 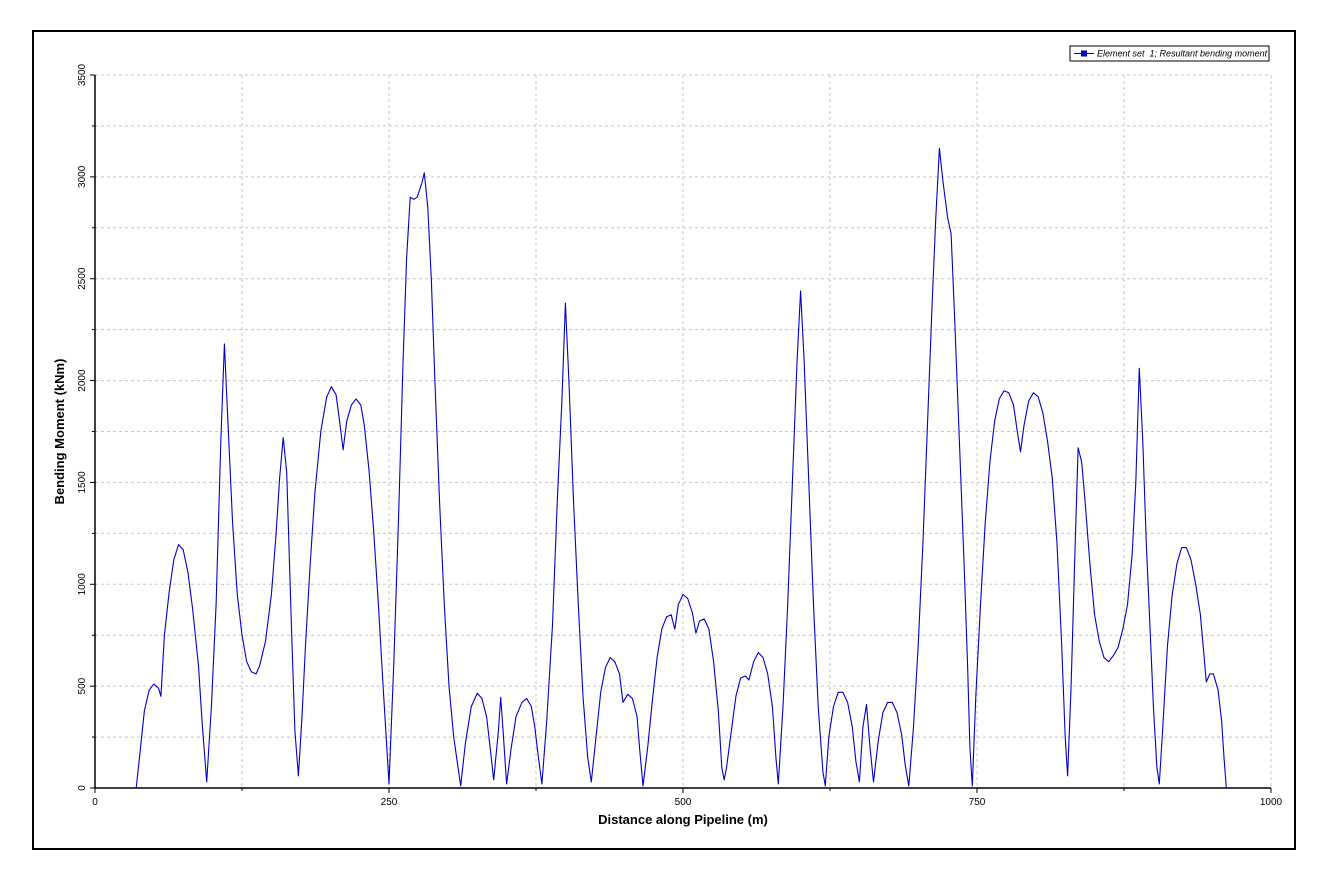 What do you see at coordinates (82, 380) in the screenshot?
I see `y-tick-label: 2000` at bounding box center [82, 380].